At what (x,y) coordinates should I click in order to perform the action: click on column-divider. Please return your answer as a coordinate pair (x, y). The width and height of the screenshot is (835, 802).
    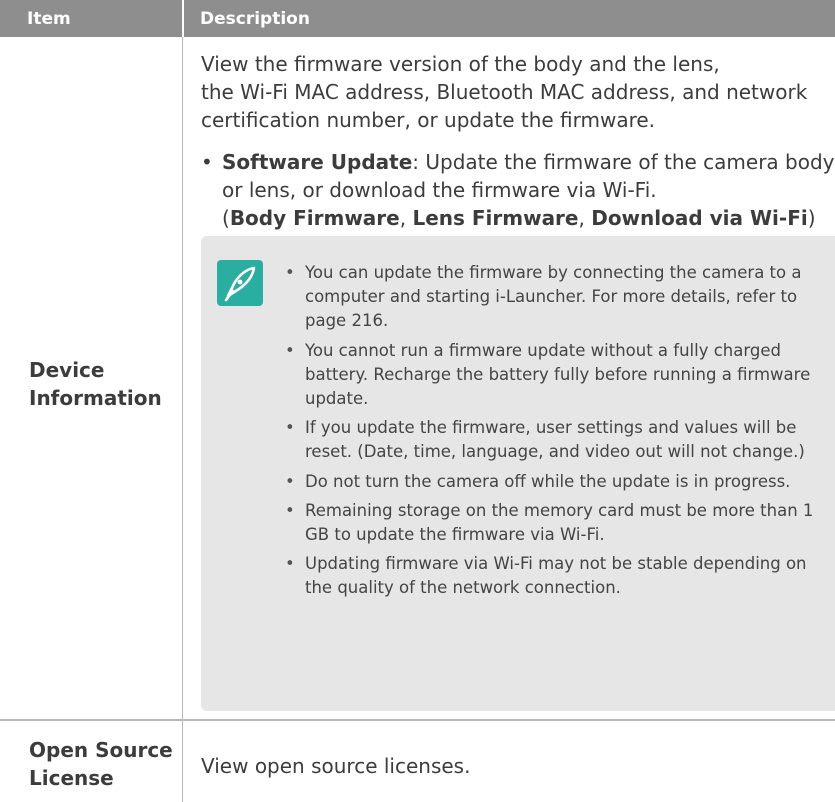
    Looking at the image, I should click on (182, 419).